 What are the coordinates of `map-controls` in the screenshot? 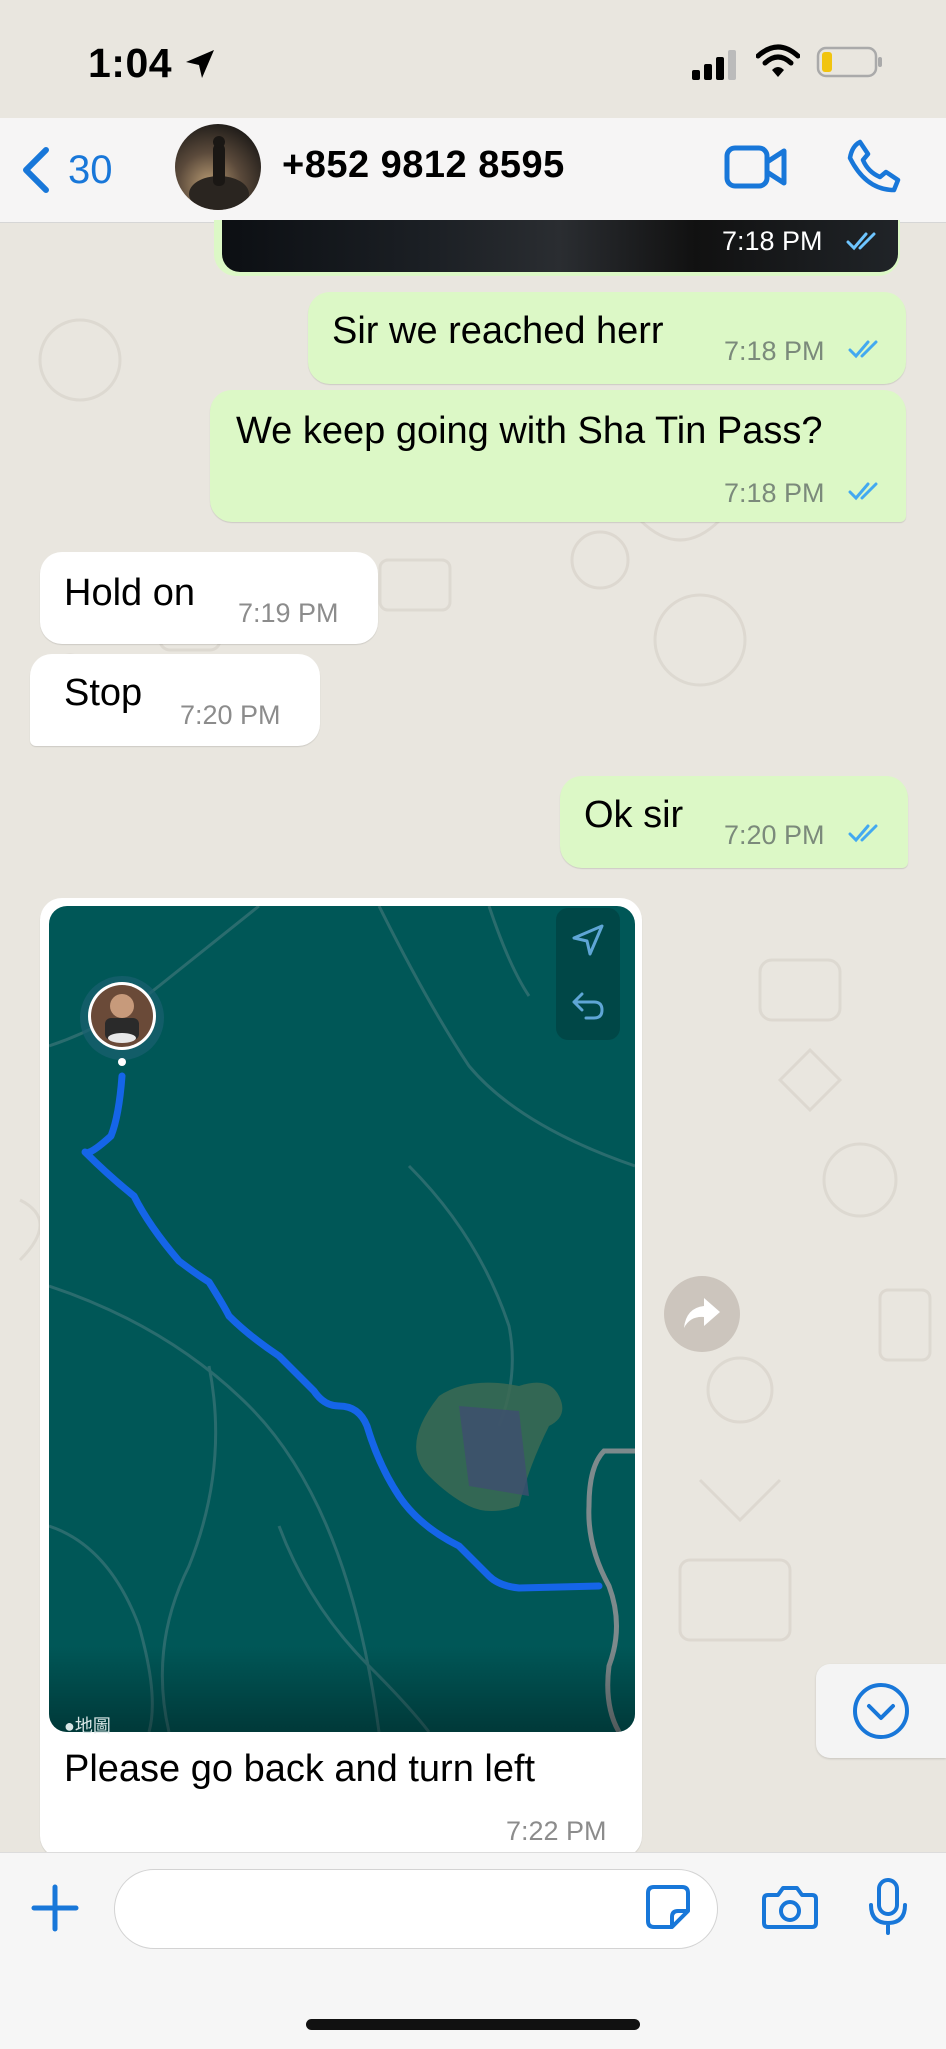 It's located at (588, 974).